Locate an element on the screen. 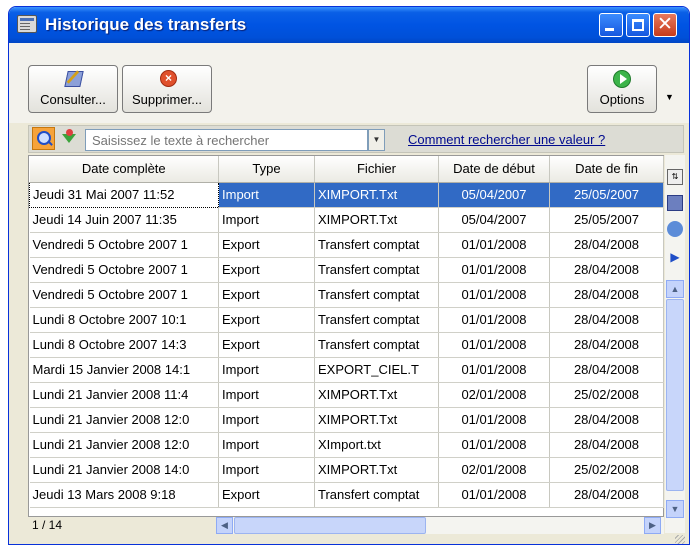  minimize-icon is located at coordinates (609, 29).